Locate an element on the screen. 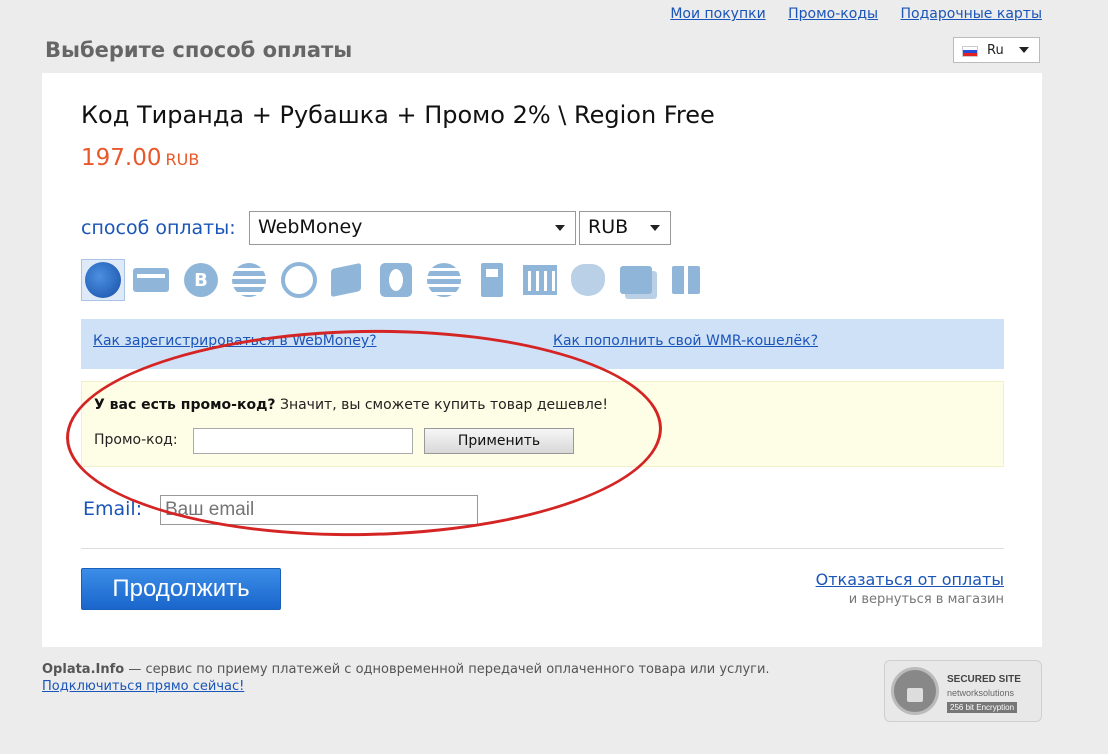 The width and height of the screenshot is (1108, 754). price-amount: 197.00 is located at coordinates (121, 158).